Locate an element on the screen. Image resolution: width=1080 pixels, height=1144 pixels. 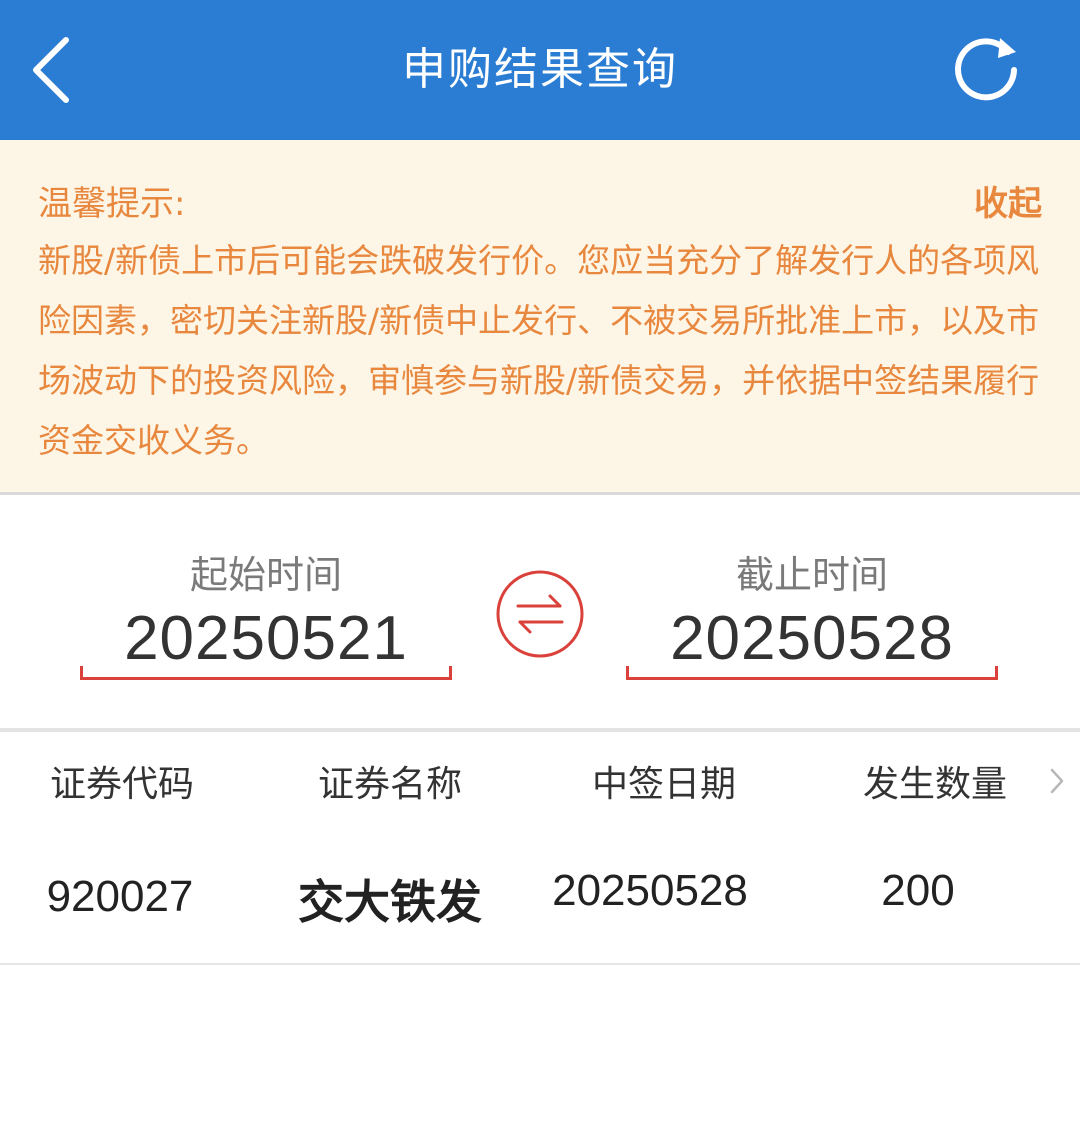
start-date-label: 起始时间 is located at coordinates (265, 575).